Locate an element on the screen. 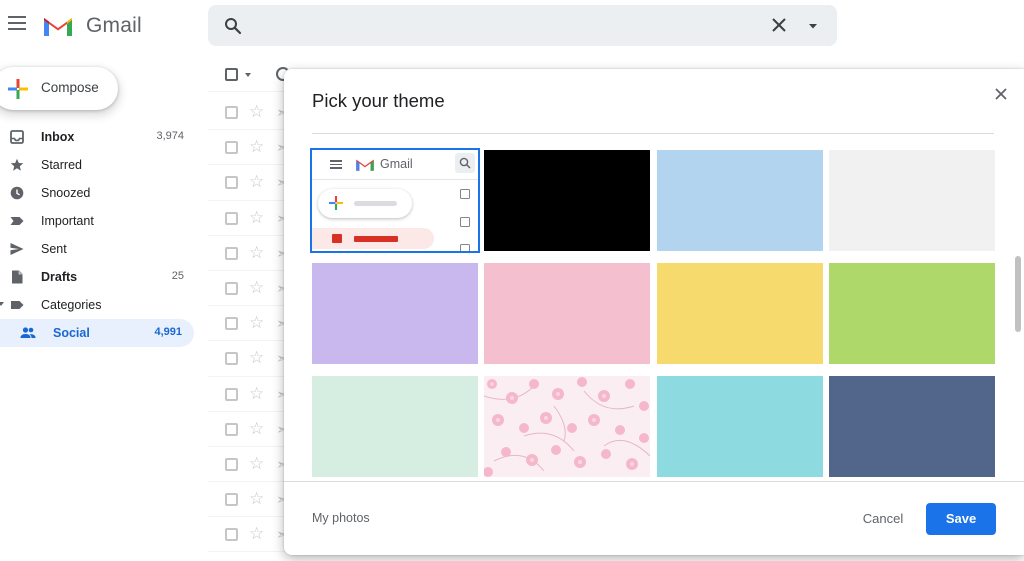 Image resolution: width=1024 pixels, height=561 pixels. theme-tile-light-gray is located at coordinates (912, 200).